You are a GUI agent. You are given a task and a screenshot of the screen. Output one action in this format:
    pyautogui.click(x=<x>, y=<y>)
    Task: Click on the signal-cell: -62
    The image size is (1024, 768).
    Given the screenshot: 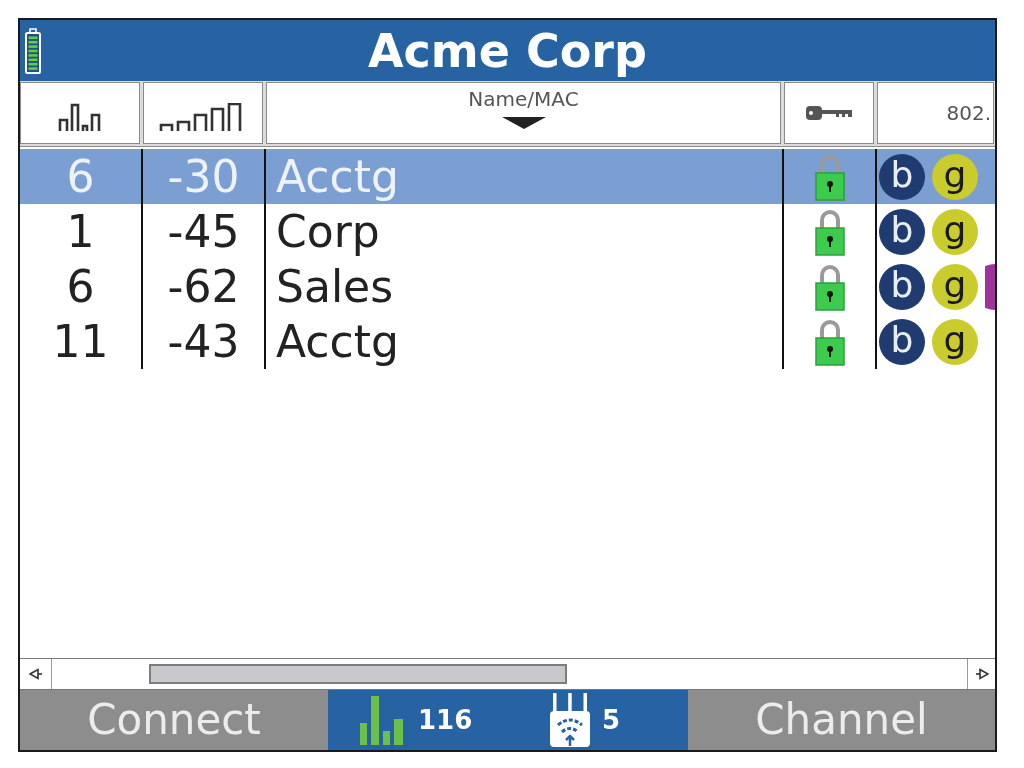 What is the action you would take?
    pyautogui.click(x=204, y=286)
    